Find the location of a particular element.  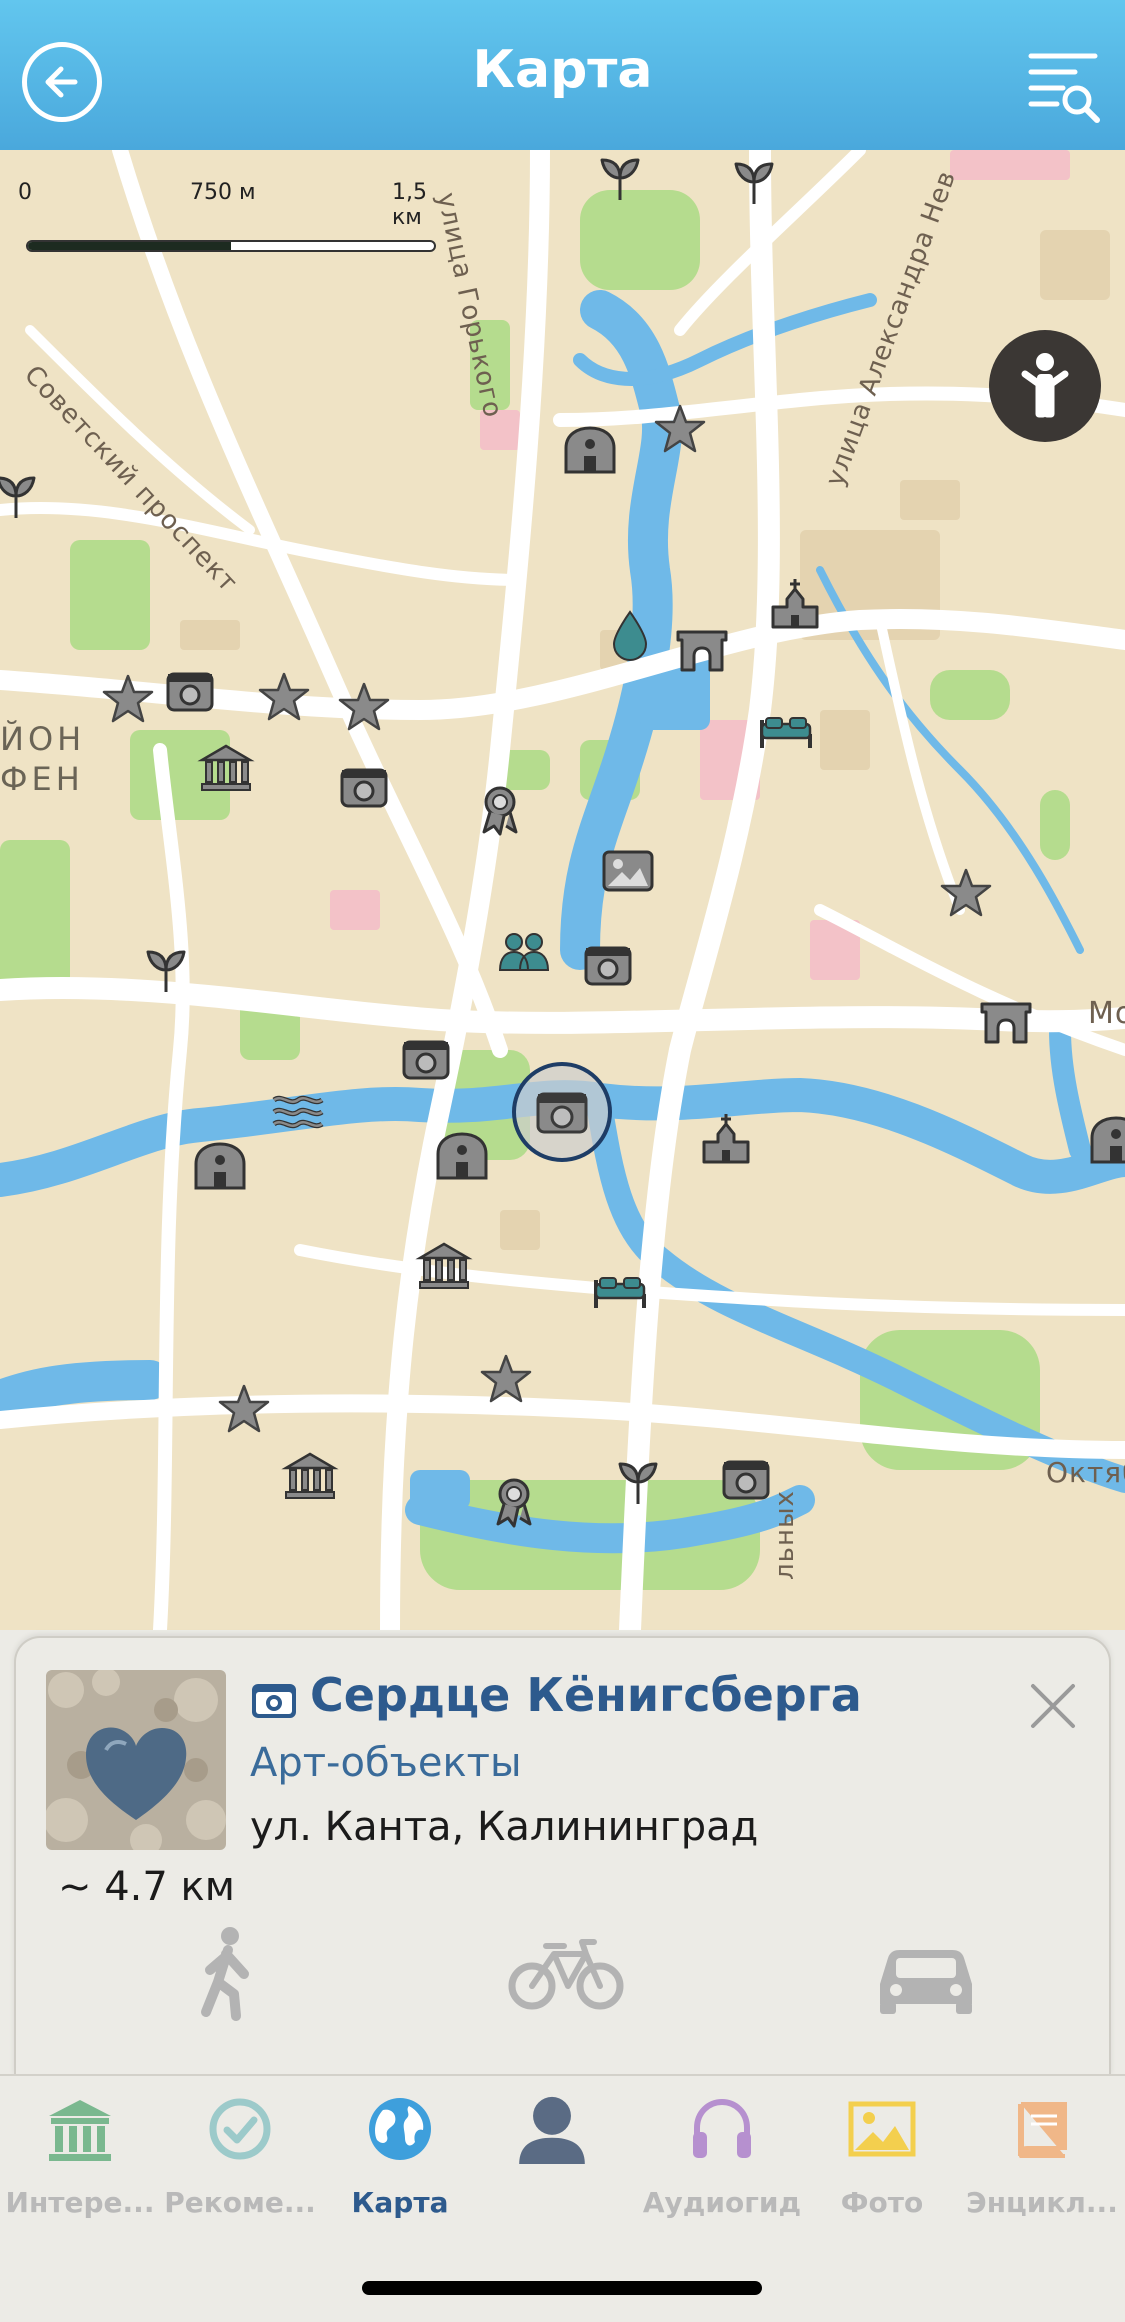

people-icon is located at coordinates (524, 952).